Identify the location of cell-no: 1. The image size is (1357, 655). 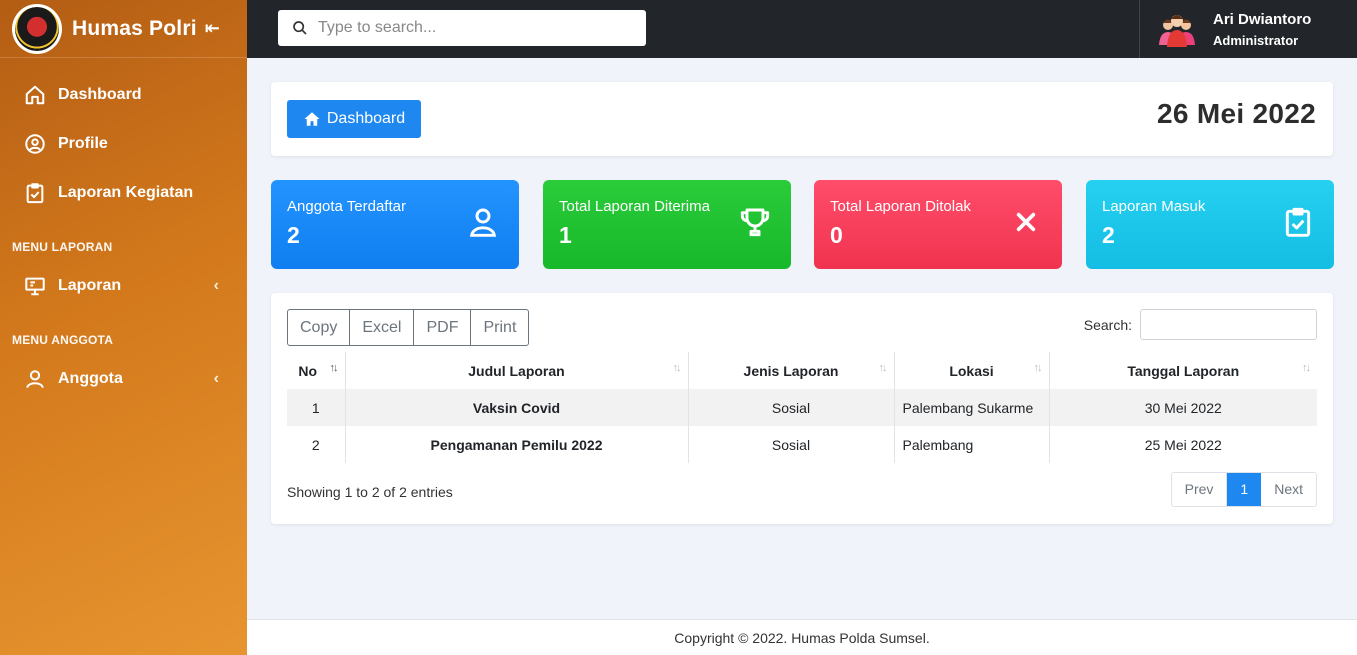
(316, 407).